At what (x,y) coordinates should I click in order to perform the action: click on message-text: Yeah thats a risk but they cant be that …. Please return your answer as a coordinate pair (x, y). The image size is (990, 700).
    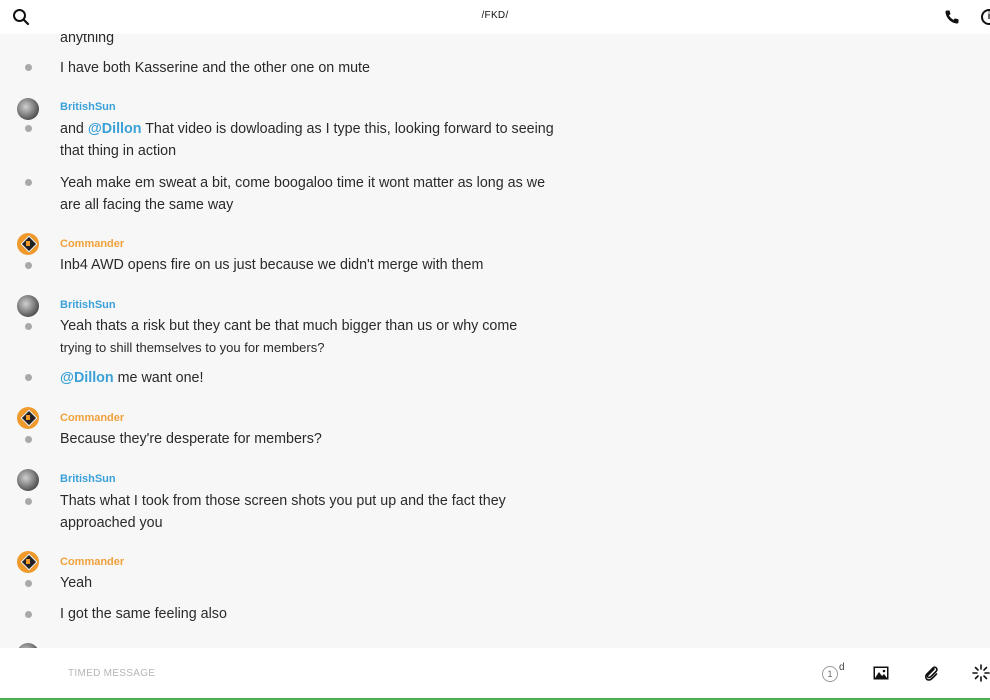
    Looking at the image, I should click on (310, 337).